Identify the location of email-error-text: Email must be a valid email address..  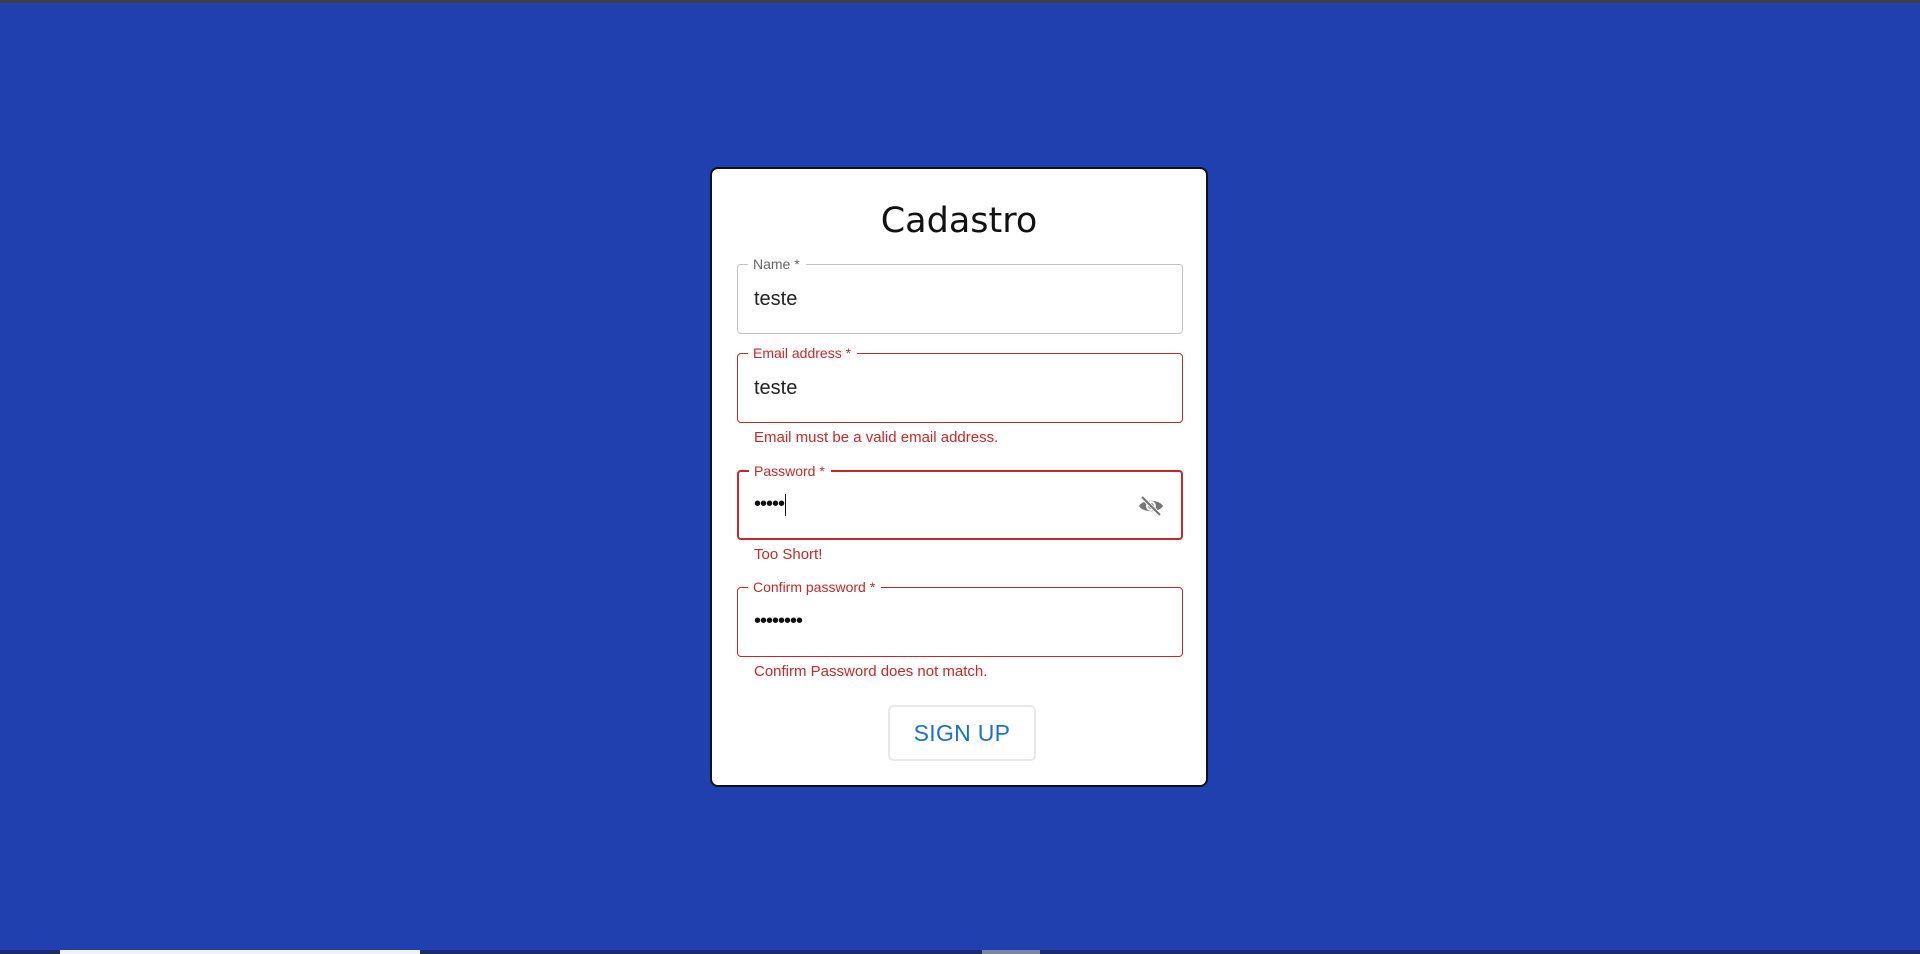
(876, 437).